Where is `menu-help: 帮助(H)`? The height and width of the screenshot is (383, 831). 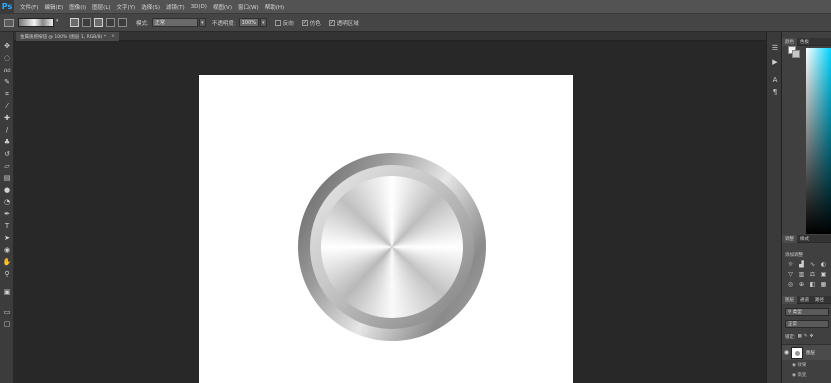 menu-help: 帮助(H) is located at coordinates (274, 7).